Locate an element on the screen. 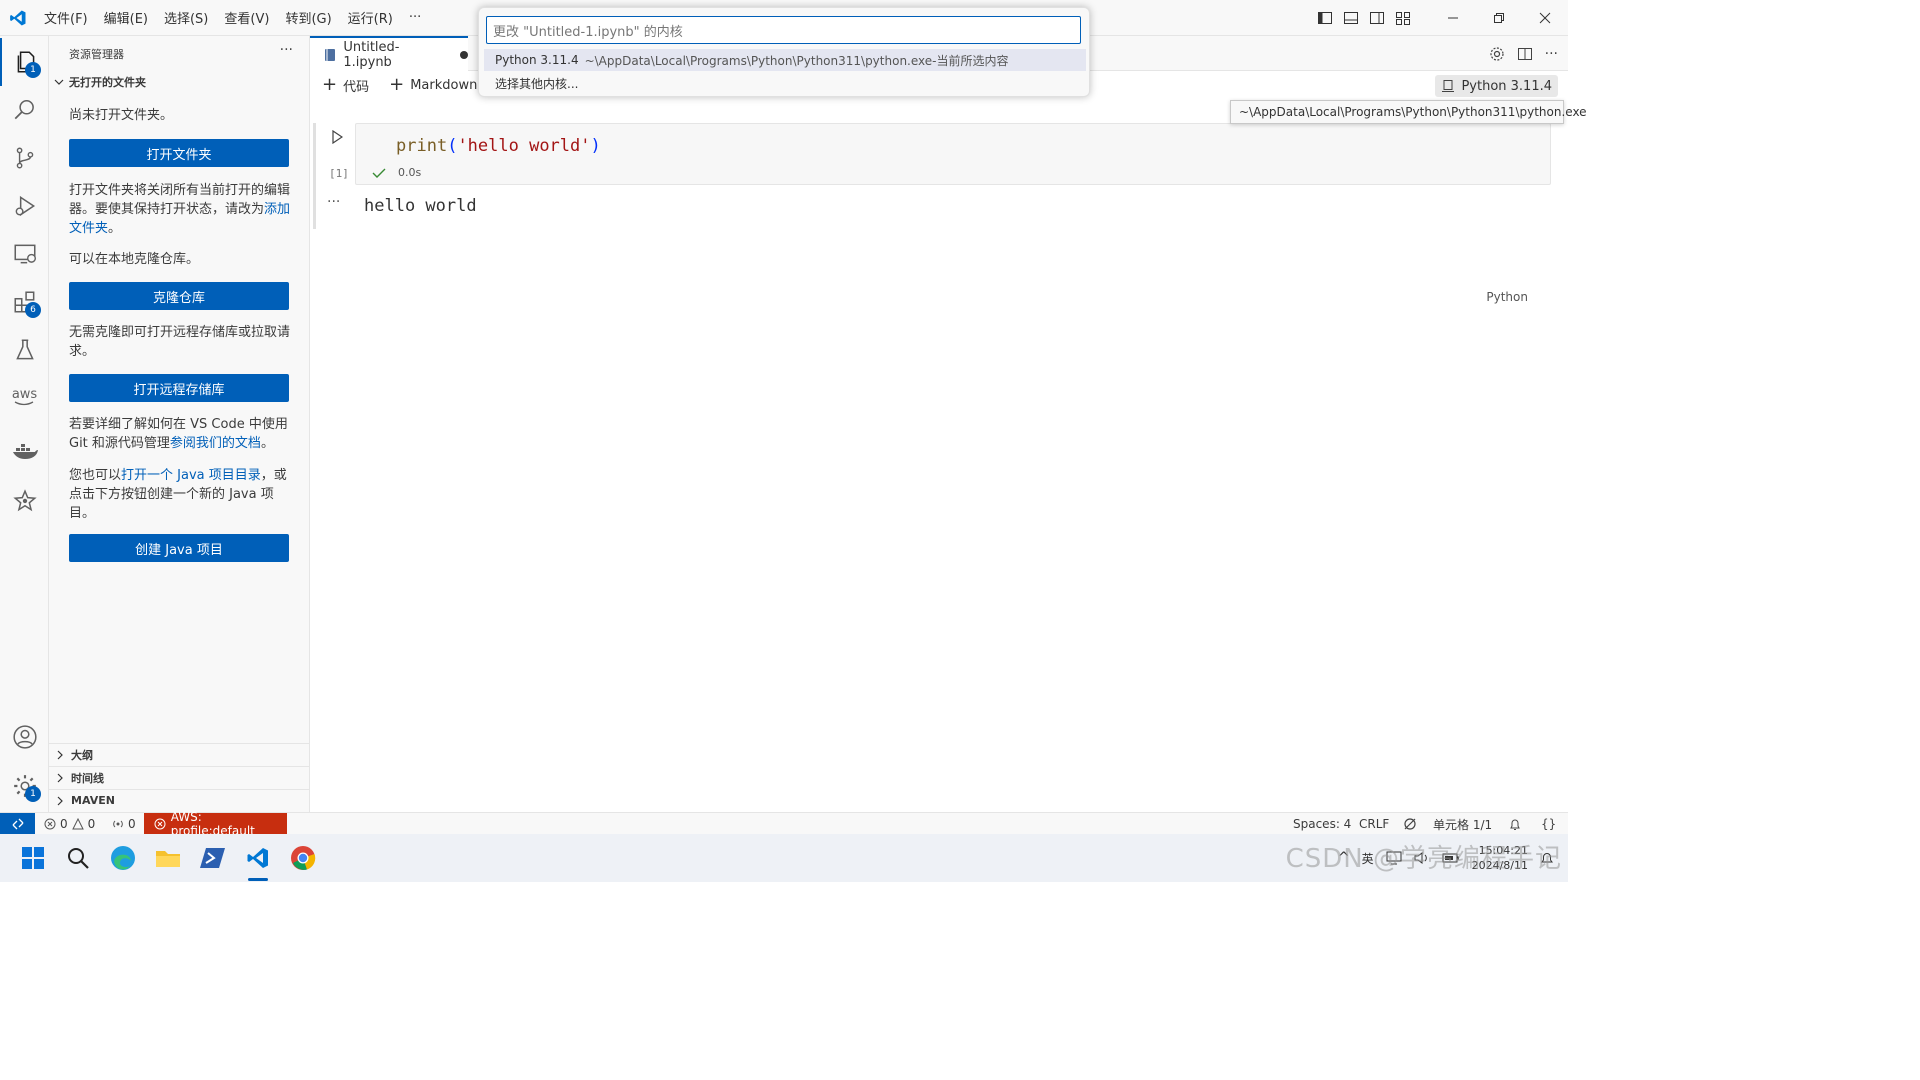 The width and height of the screenshot is (1920, 1080). extensions-badge: 6 is located at coordinates (33, 310).